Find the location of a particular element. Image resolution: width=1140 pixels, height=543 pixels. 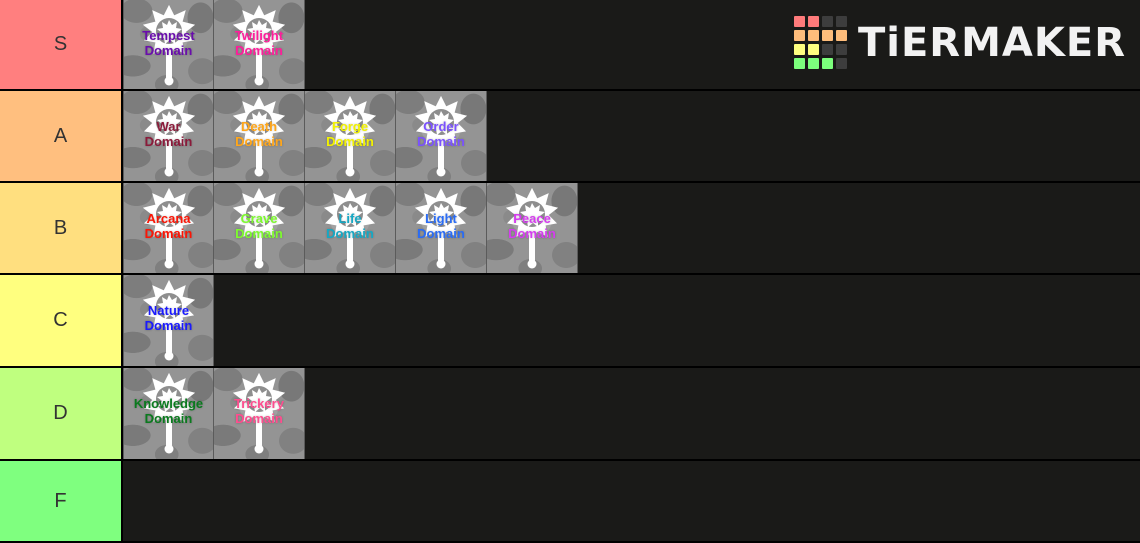

tier-item-card: Order Domain is located at coordinates (441, 136).